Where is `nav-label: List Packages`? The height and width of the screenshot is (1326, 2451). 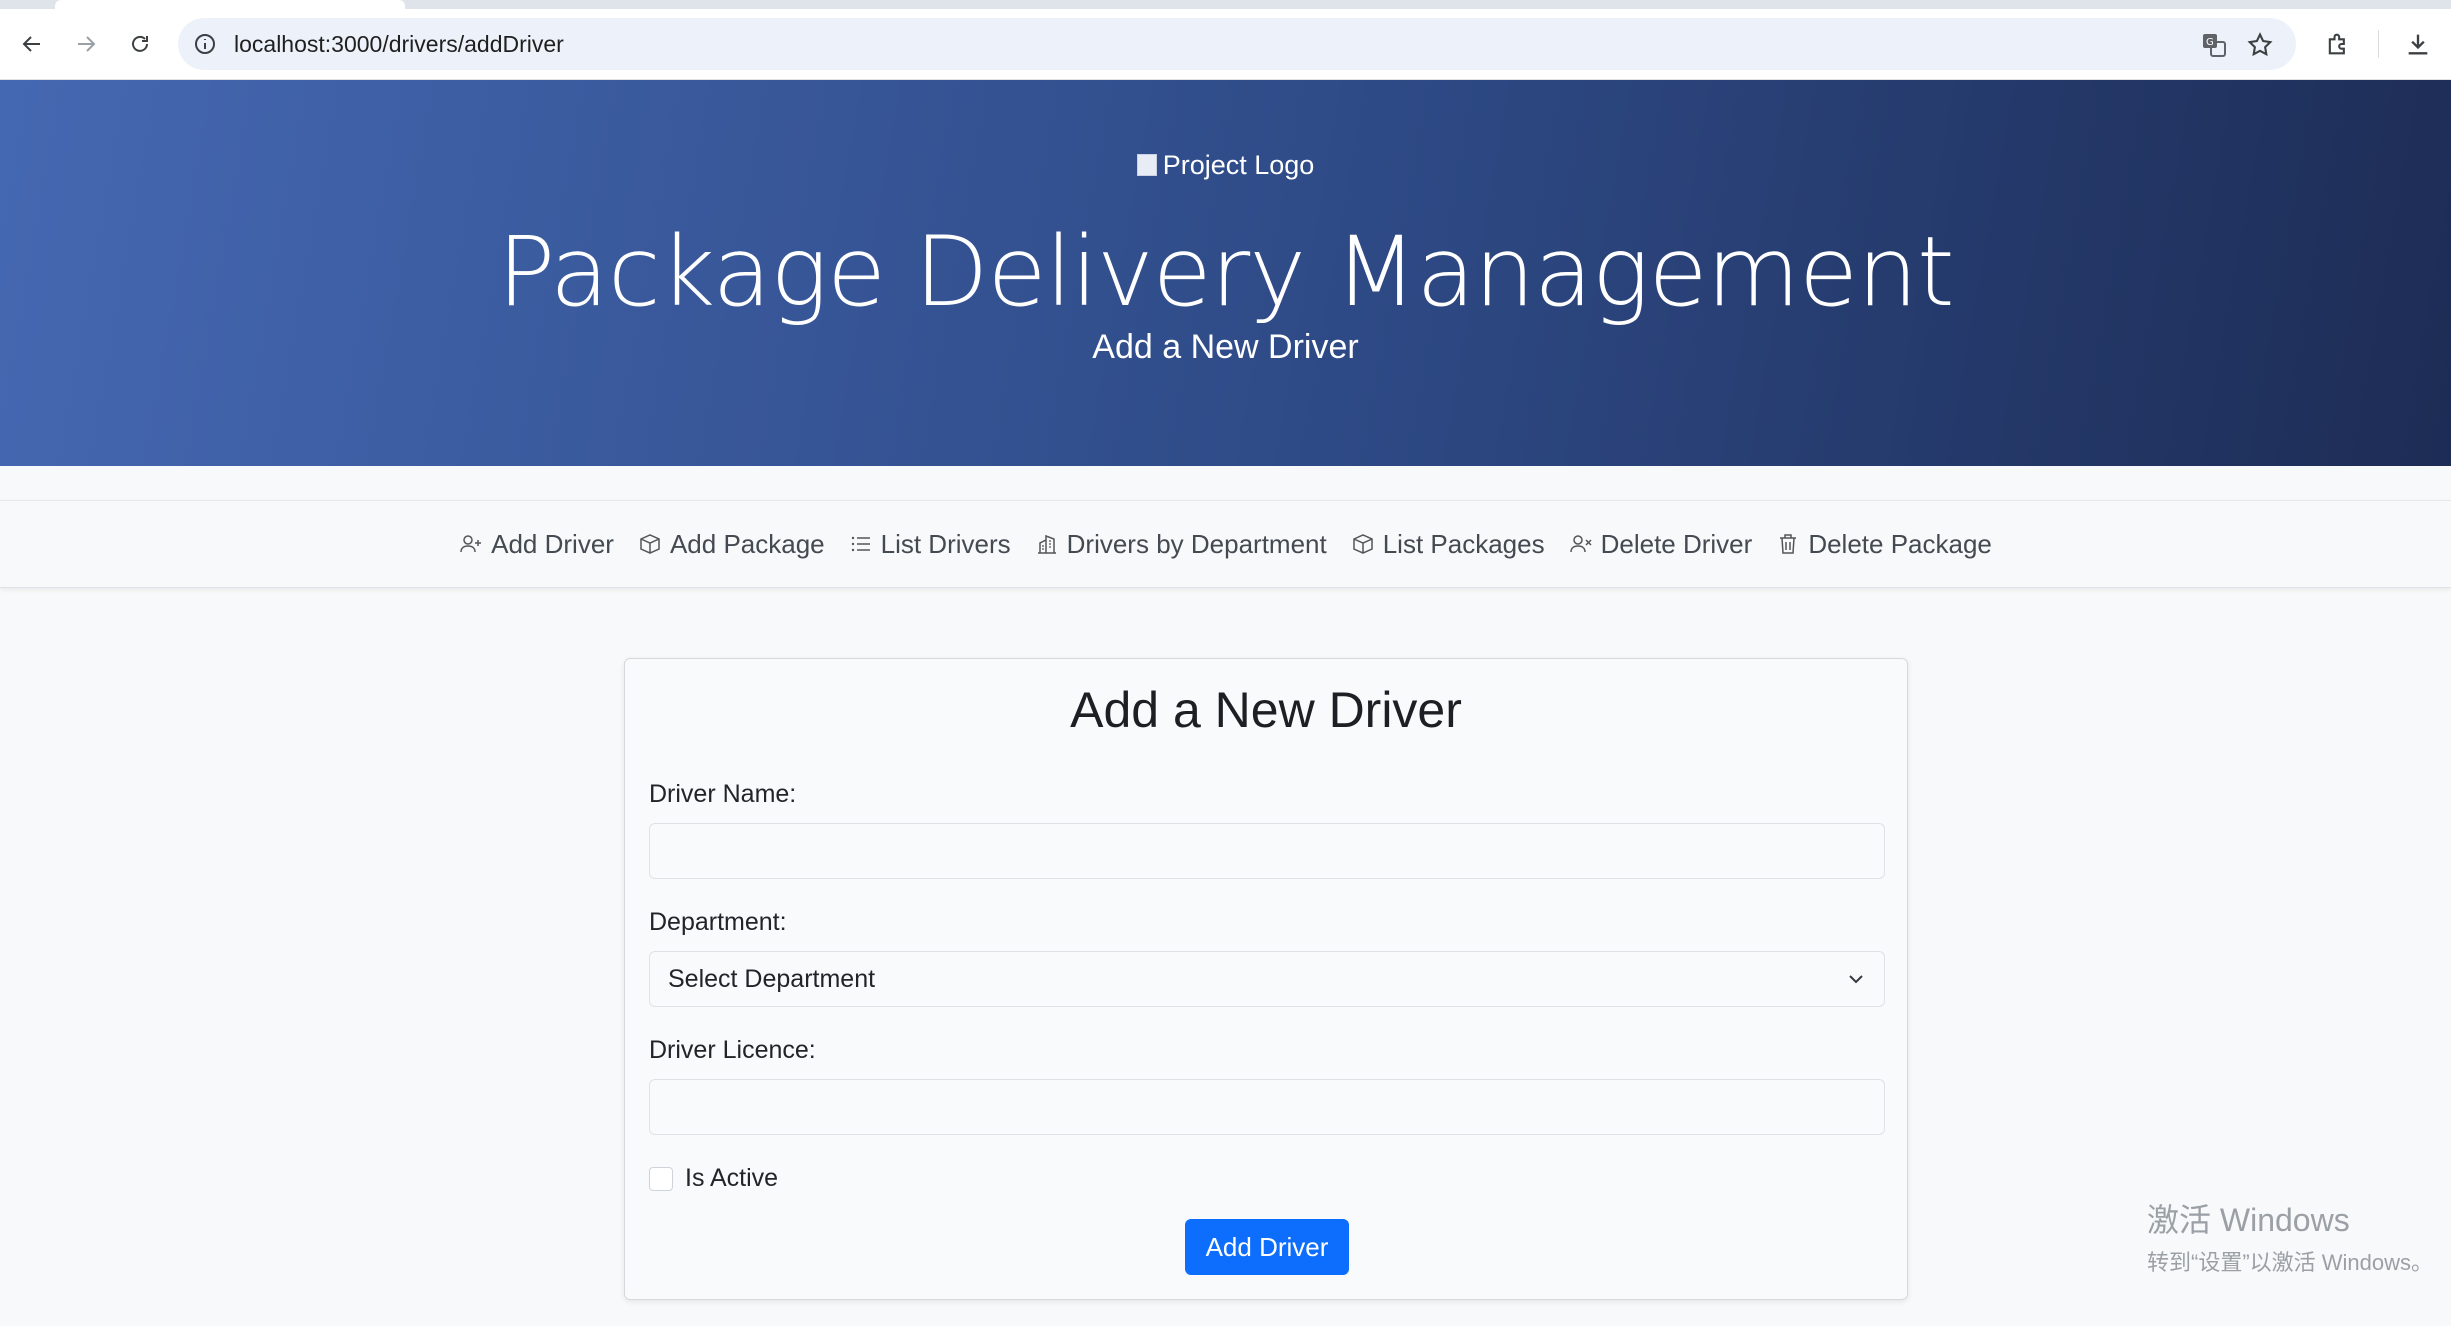 nav-label: List Packages is located at coordinates (1463, 543).